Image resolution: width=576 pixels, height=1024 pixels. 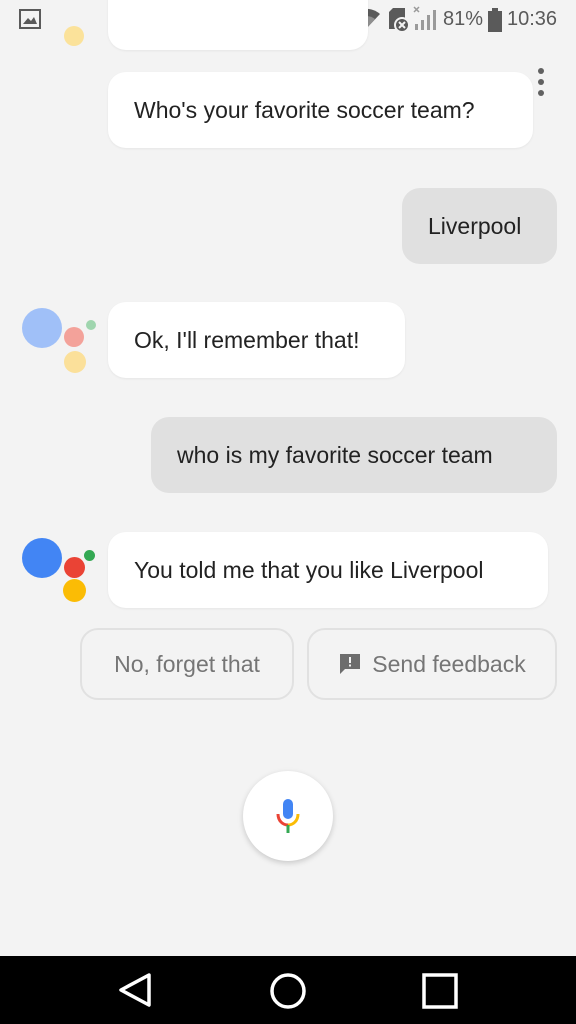 What do you see at coordinates (238, 25) in the screenshot?
I see `previous-assistant-bubble` at bounding box center [238, 25].